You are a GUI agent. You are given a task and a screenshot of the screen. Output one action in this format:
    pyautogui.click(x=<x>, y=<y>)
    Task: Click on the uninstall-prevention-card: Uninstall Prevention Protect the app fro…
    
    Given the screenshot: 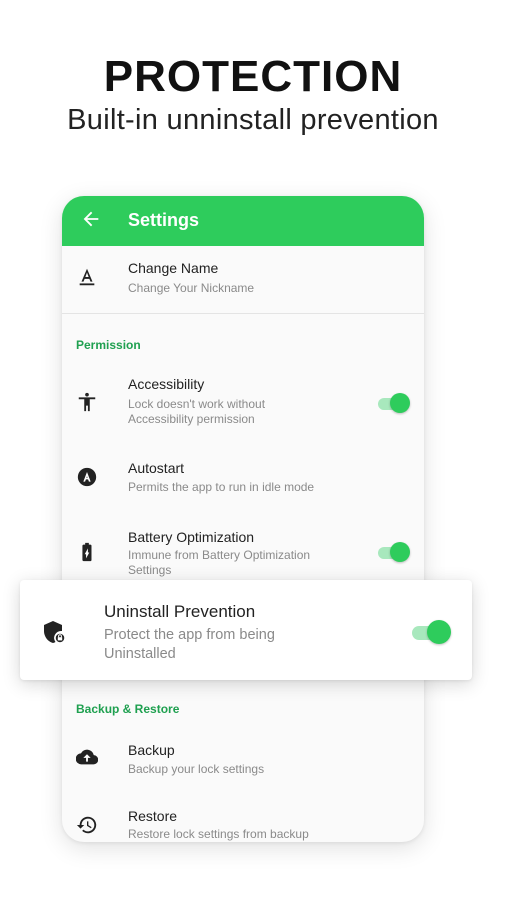 What is the action you would take?
    pyautogui.click(x=246, y=630)
    